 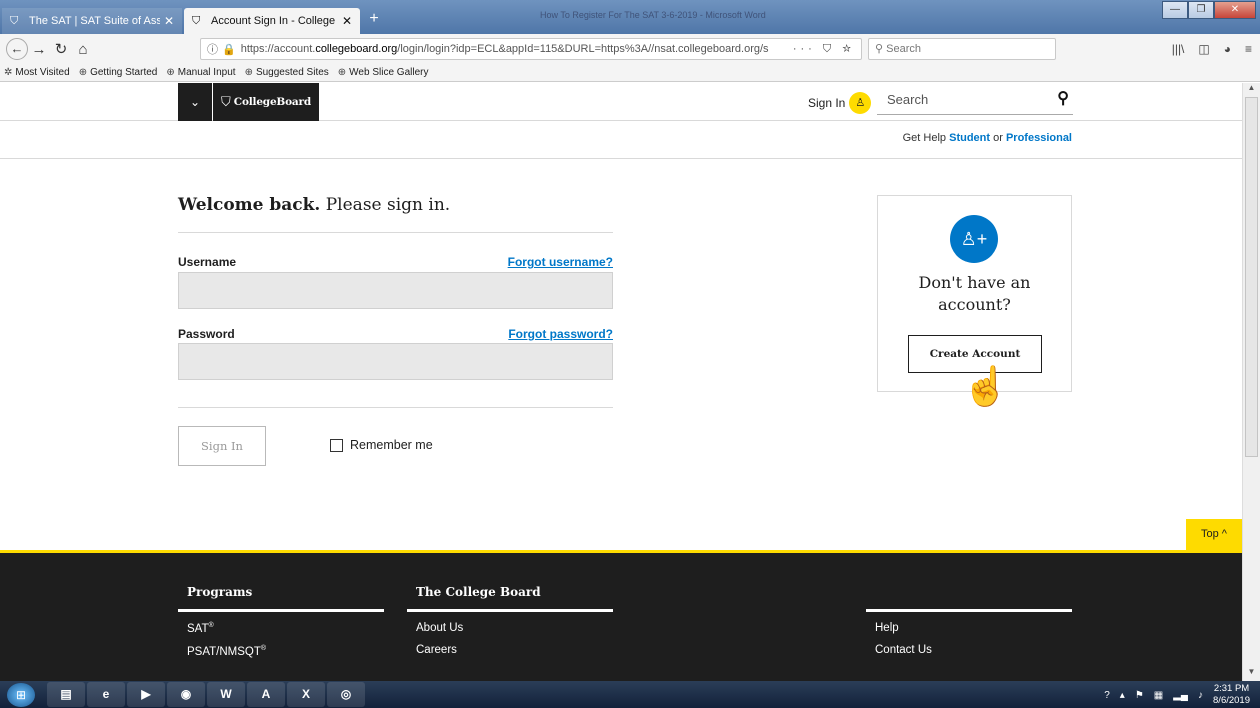 I want to click on site-search-input: Search ⚲, so click(x=975, y=101).